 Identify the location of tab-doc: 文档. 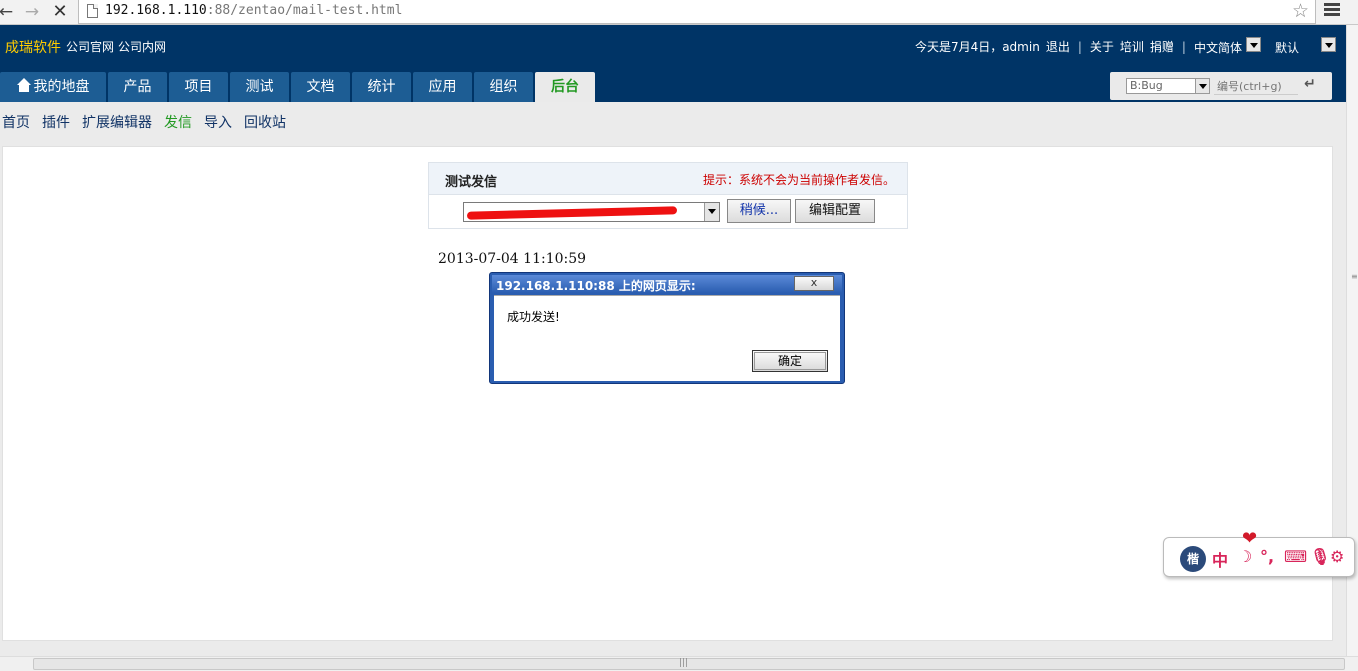
(320, 87).